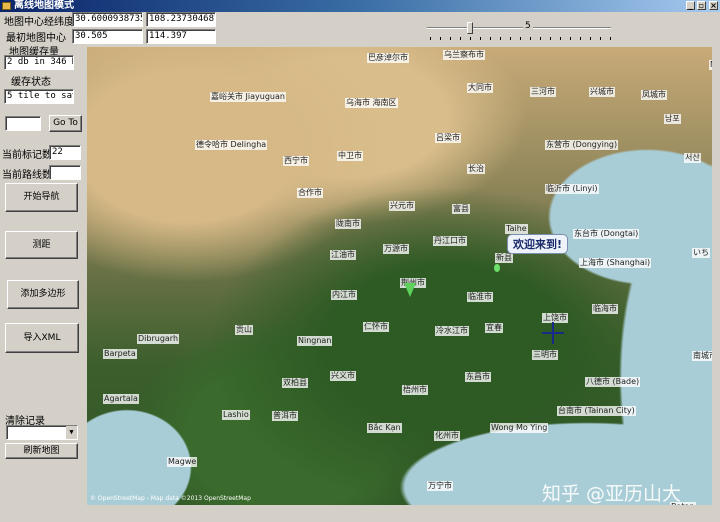 This screenshot has width=720, height=522. What do you see at coordinates (543, 92) in the screenshot?
I see `map-label: 三河市` at bounding box center [543, 92].